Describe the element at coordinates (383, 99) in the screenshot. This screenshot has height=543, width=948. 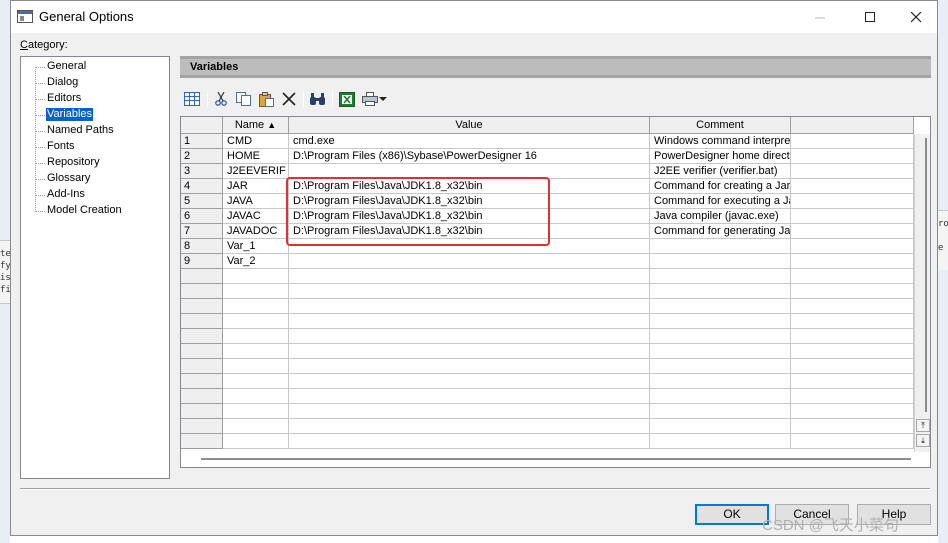
I see `print-dropdown-button` at that location.